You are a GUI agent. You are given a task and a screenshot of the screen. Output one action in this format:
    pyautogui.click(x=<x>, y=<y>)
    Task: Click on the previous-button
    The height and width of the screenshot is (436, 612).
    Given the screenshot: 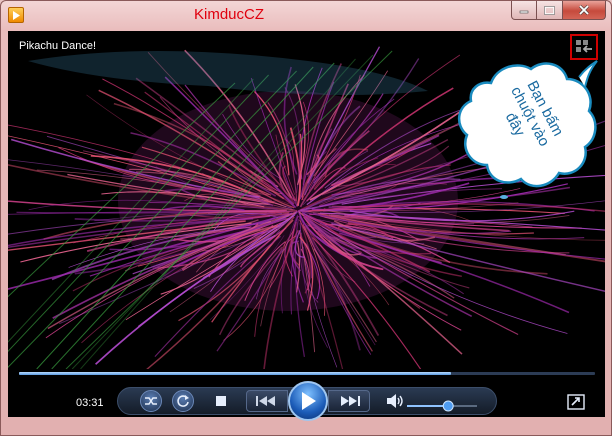 What is the action you would take?
    pyautogui.click(x=267, y=401)
    